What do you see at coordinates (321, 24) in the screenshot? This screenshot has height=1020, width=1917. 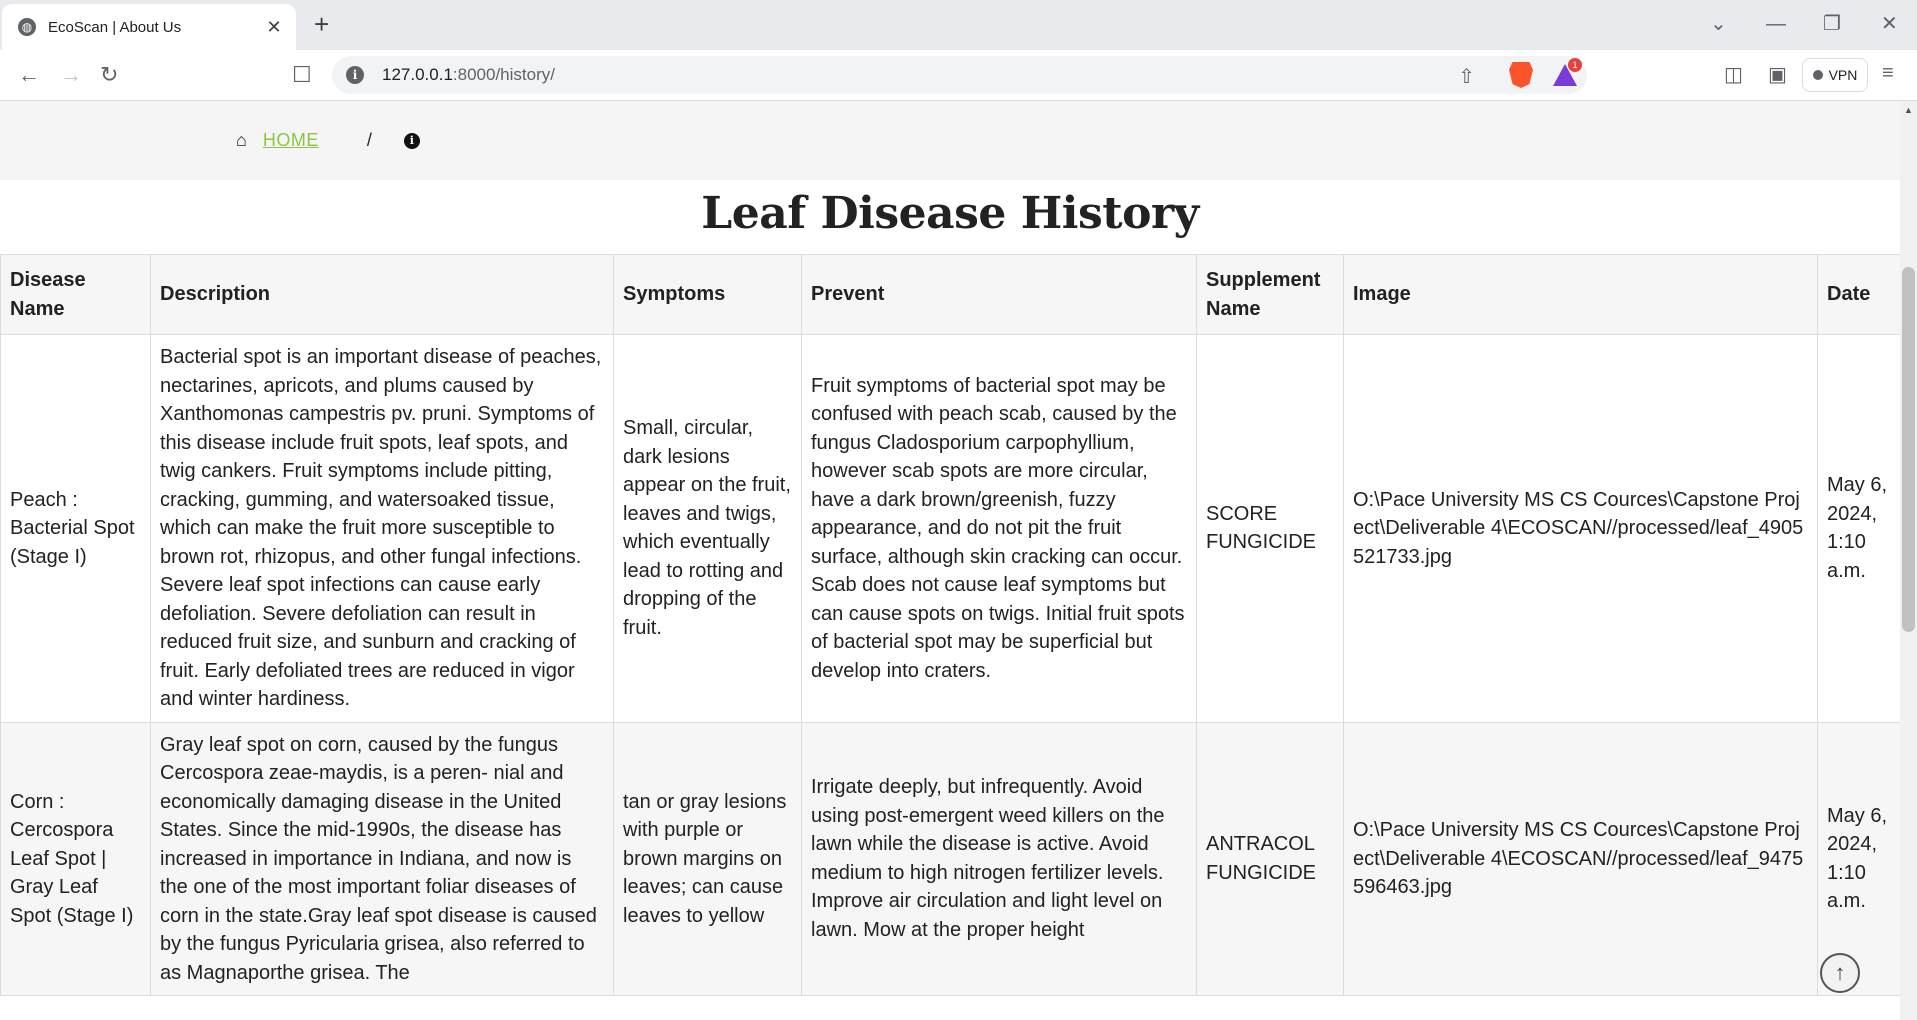 I see `new-tab-icon: +` at bounding box center [321, 24].